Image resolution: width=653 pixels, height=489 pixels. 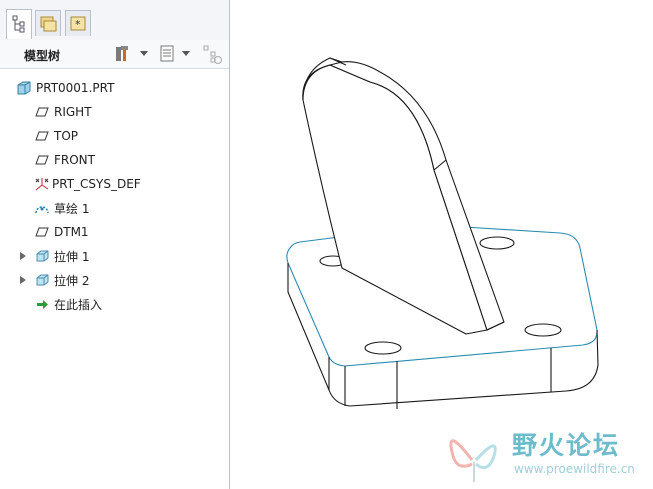 What do you see at coordinates (96, 184) in the screenshot?
I see `tree-item-label: PRT_CSYS_DEF` at bounding box center [96, 184].